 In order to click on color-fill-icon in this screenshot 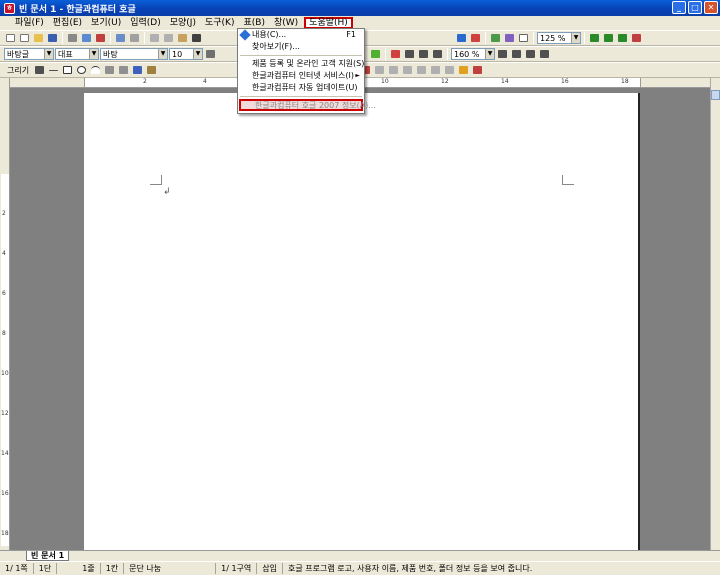, I will do `click(463, 70)`.